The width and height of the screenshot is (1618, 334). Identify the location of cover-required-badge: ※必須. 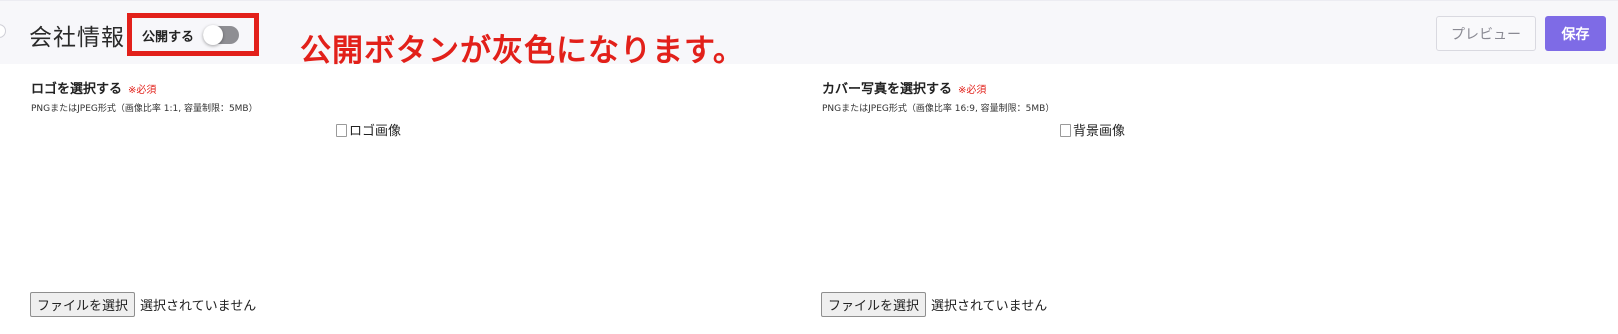
(972, 90).